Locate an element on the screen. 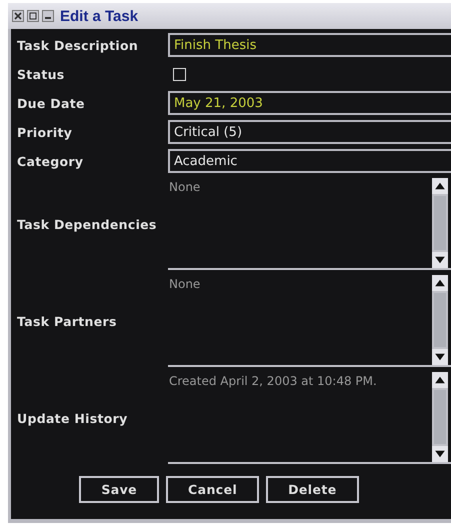 The height and width of the screenshot is (529, 451). window-title: Edit a Task is located at coordinates (99, 16).